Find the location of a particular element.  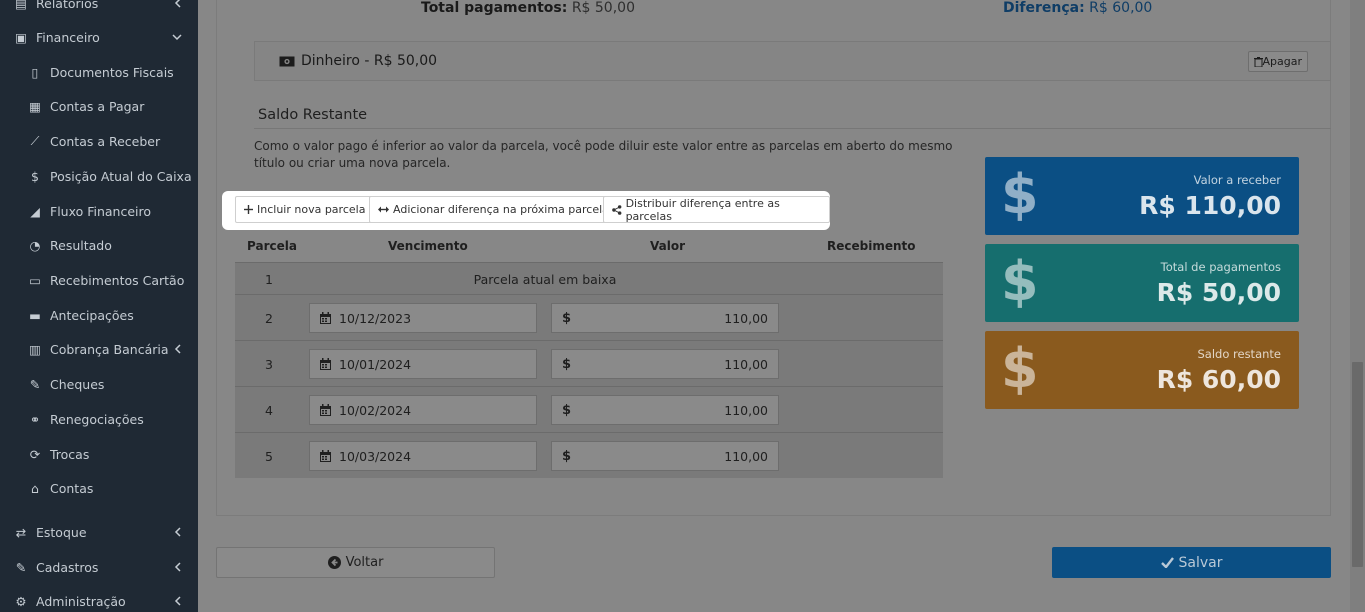

back-button: Voltar is located at coordinates (355, 562).